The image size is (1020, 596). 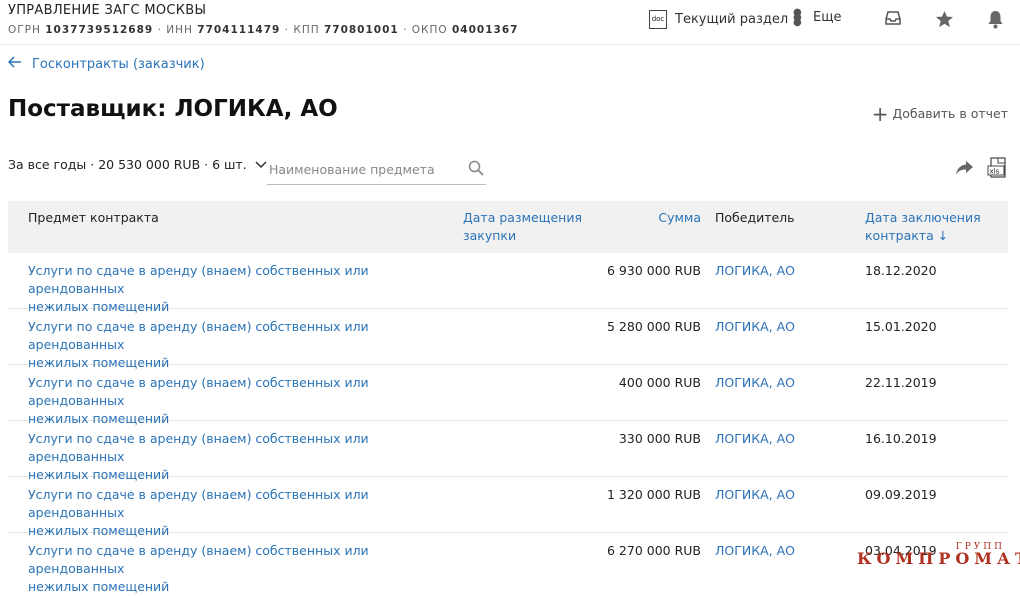 What do you see at coordinates (239, 30) in the screenshot?
I see `inn-value: 7704111479` at bounding box center [239, 30].